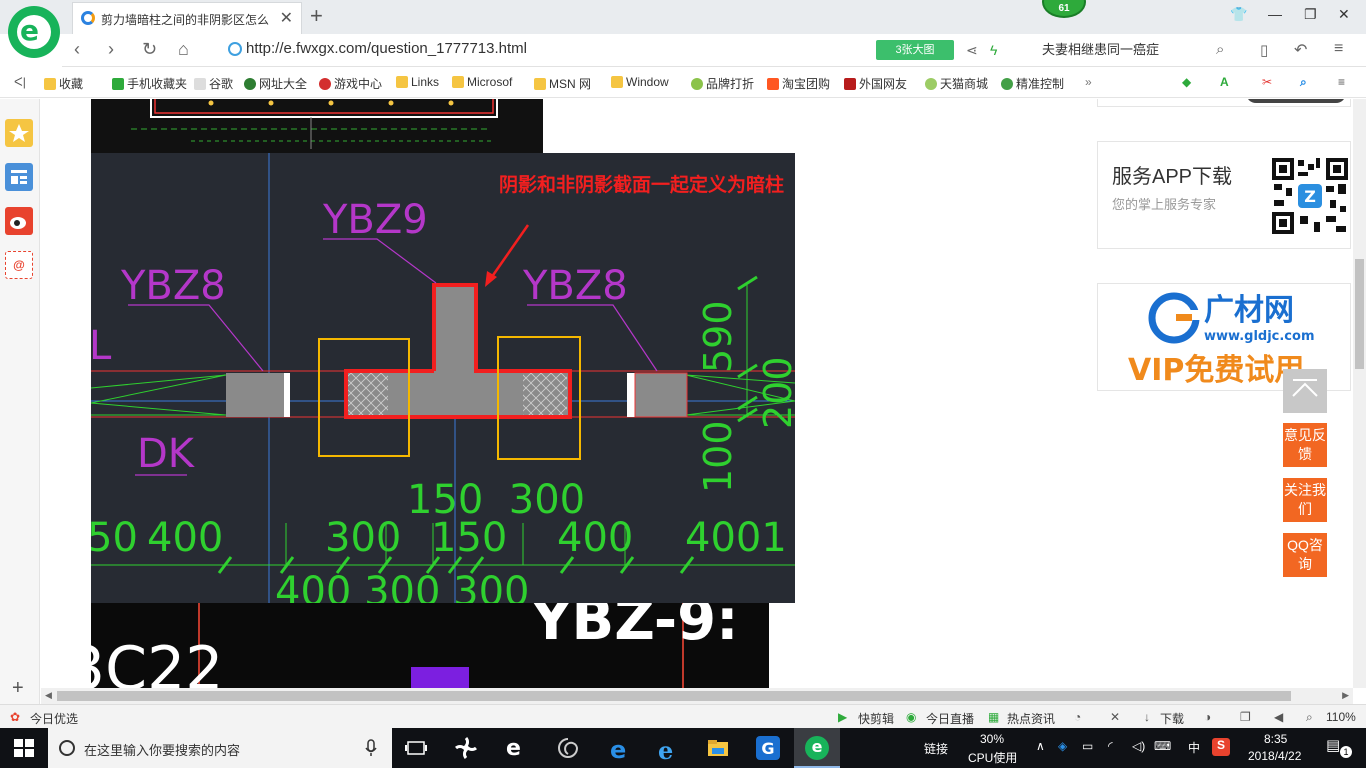 This screenshot has height=768, width=1366. Describe the element at coordinates (718, 748) in the screenshot. I see `file-explorer-icon` at that location.